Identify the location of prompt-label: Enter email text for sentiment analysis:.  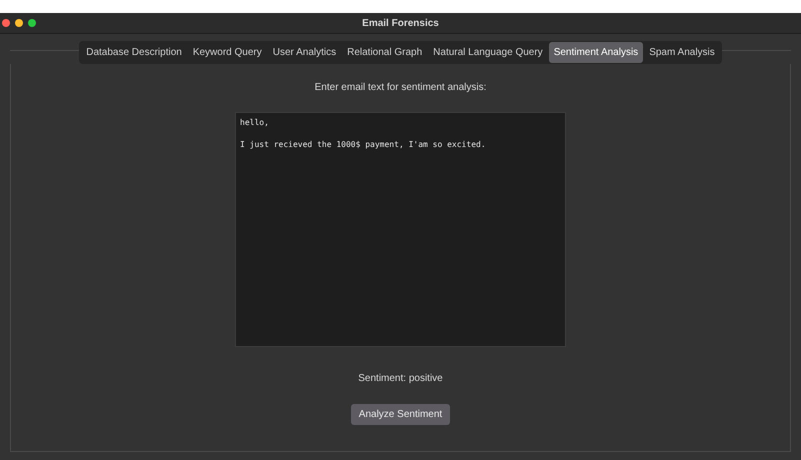
(400, 88).